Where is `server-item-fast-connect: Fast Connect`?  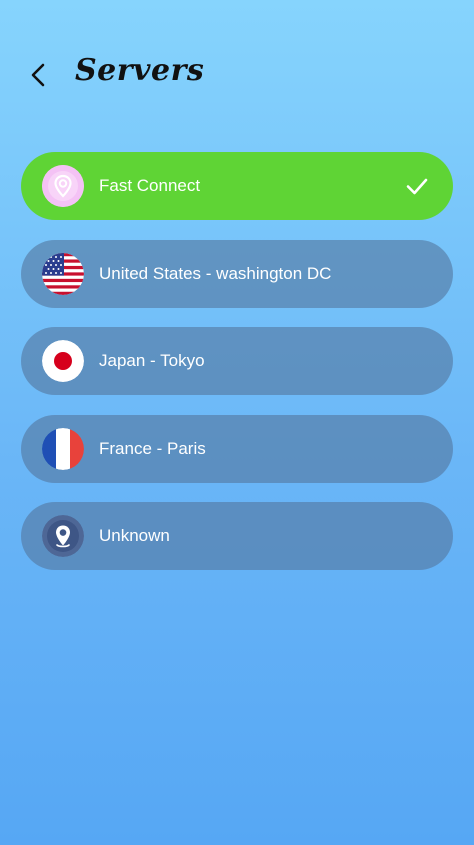
server-item-fast-connect: Fast Connect is located at coordinates (237, 186).